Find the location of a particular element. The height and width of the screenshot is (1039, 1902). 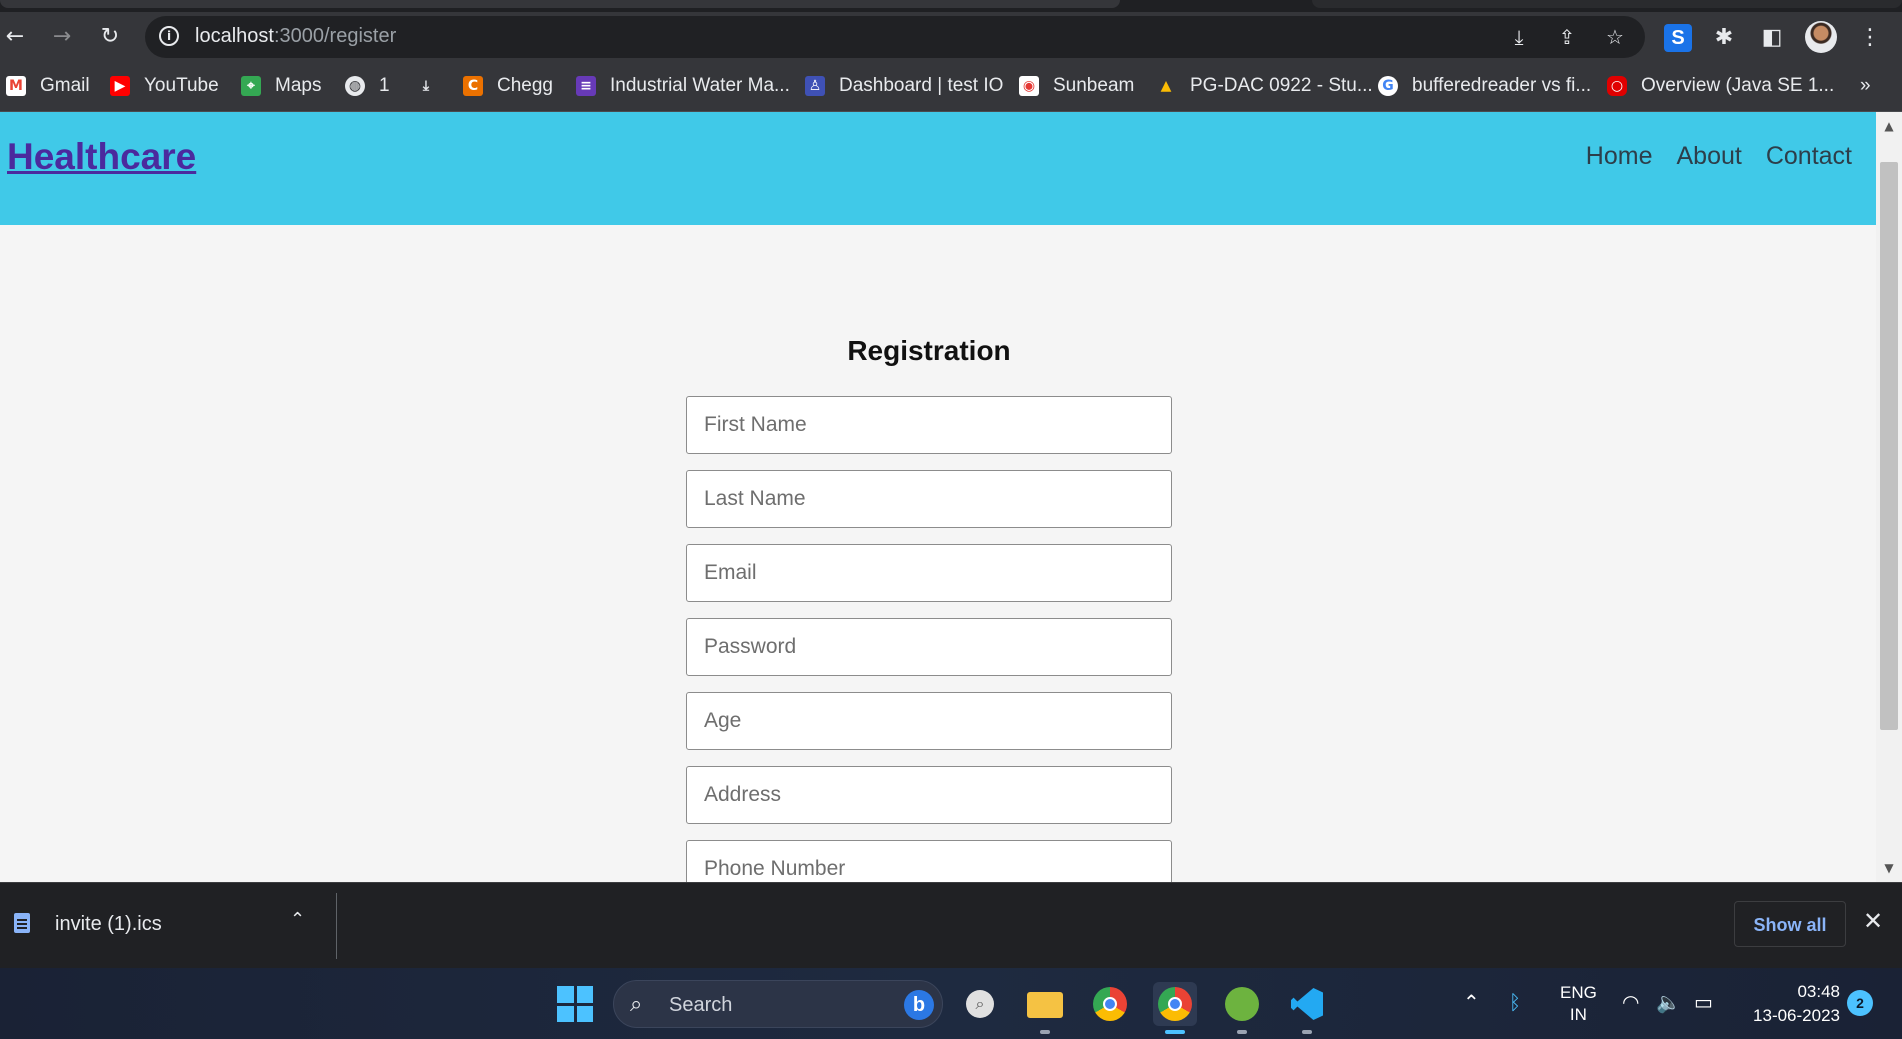

site-navbar: Healthcare Home About Contact is located at coordinates (938, 168).